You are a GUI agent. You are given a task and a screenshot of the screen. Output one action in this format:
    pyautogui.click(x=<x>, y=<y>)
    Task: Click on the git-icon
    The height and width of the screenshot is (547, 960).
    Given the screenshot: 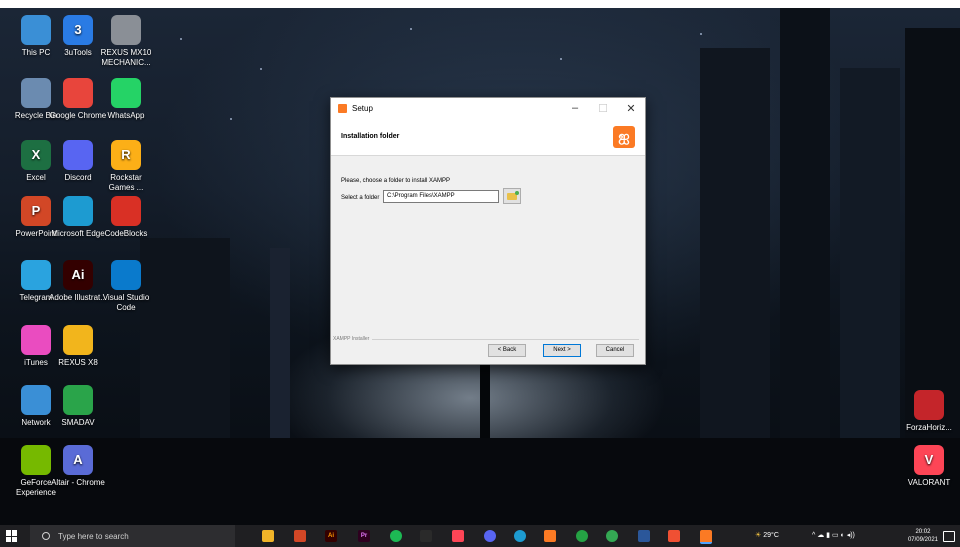 What is the action you would take?
    pyautogui.click(x=674, y=536)
    